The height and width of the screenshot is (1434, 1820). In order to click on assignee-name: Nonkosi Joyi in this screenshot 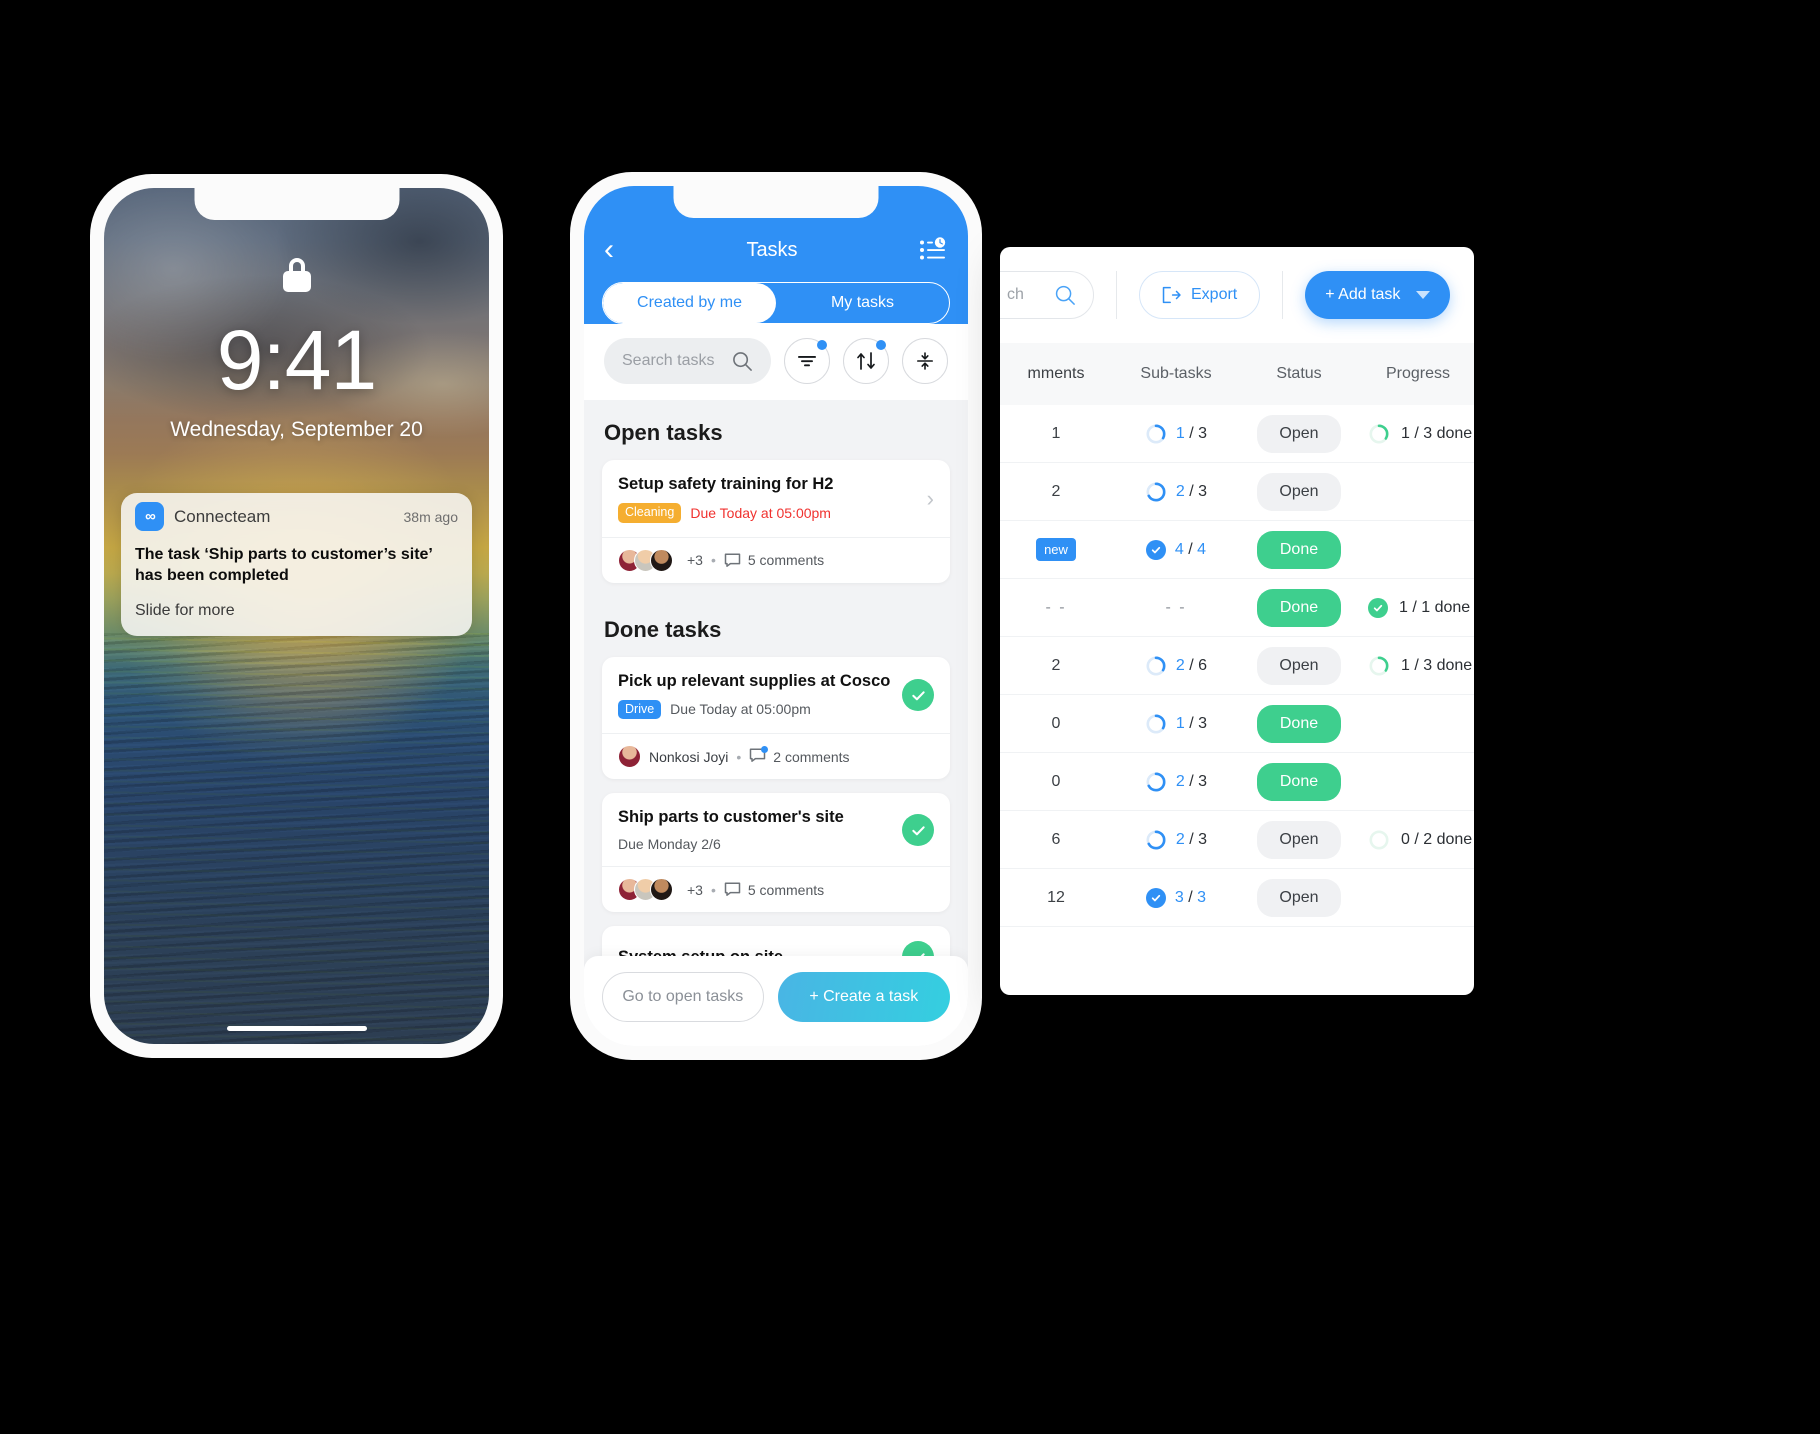, I will do `click(689, 756)`.